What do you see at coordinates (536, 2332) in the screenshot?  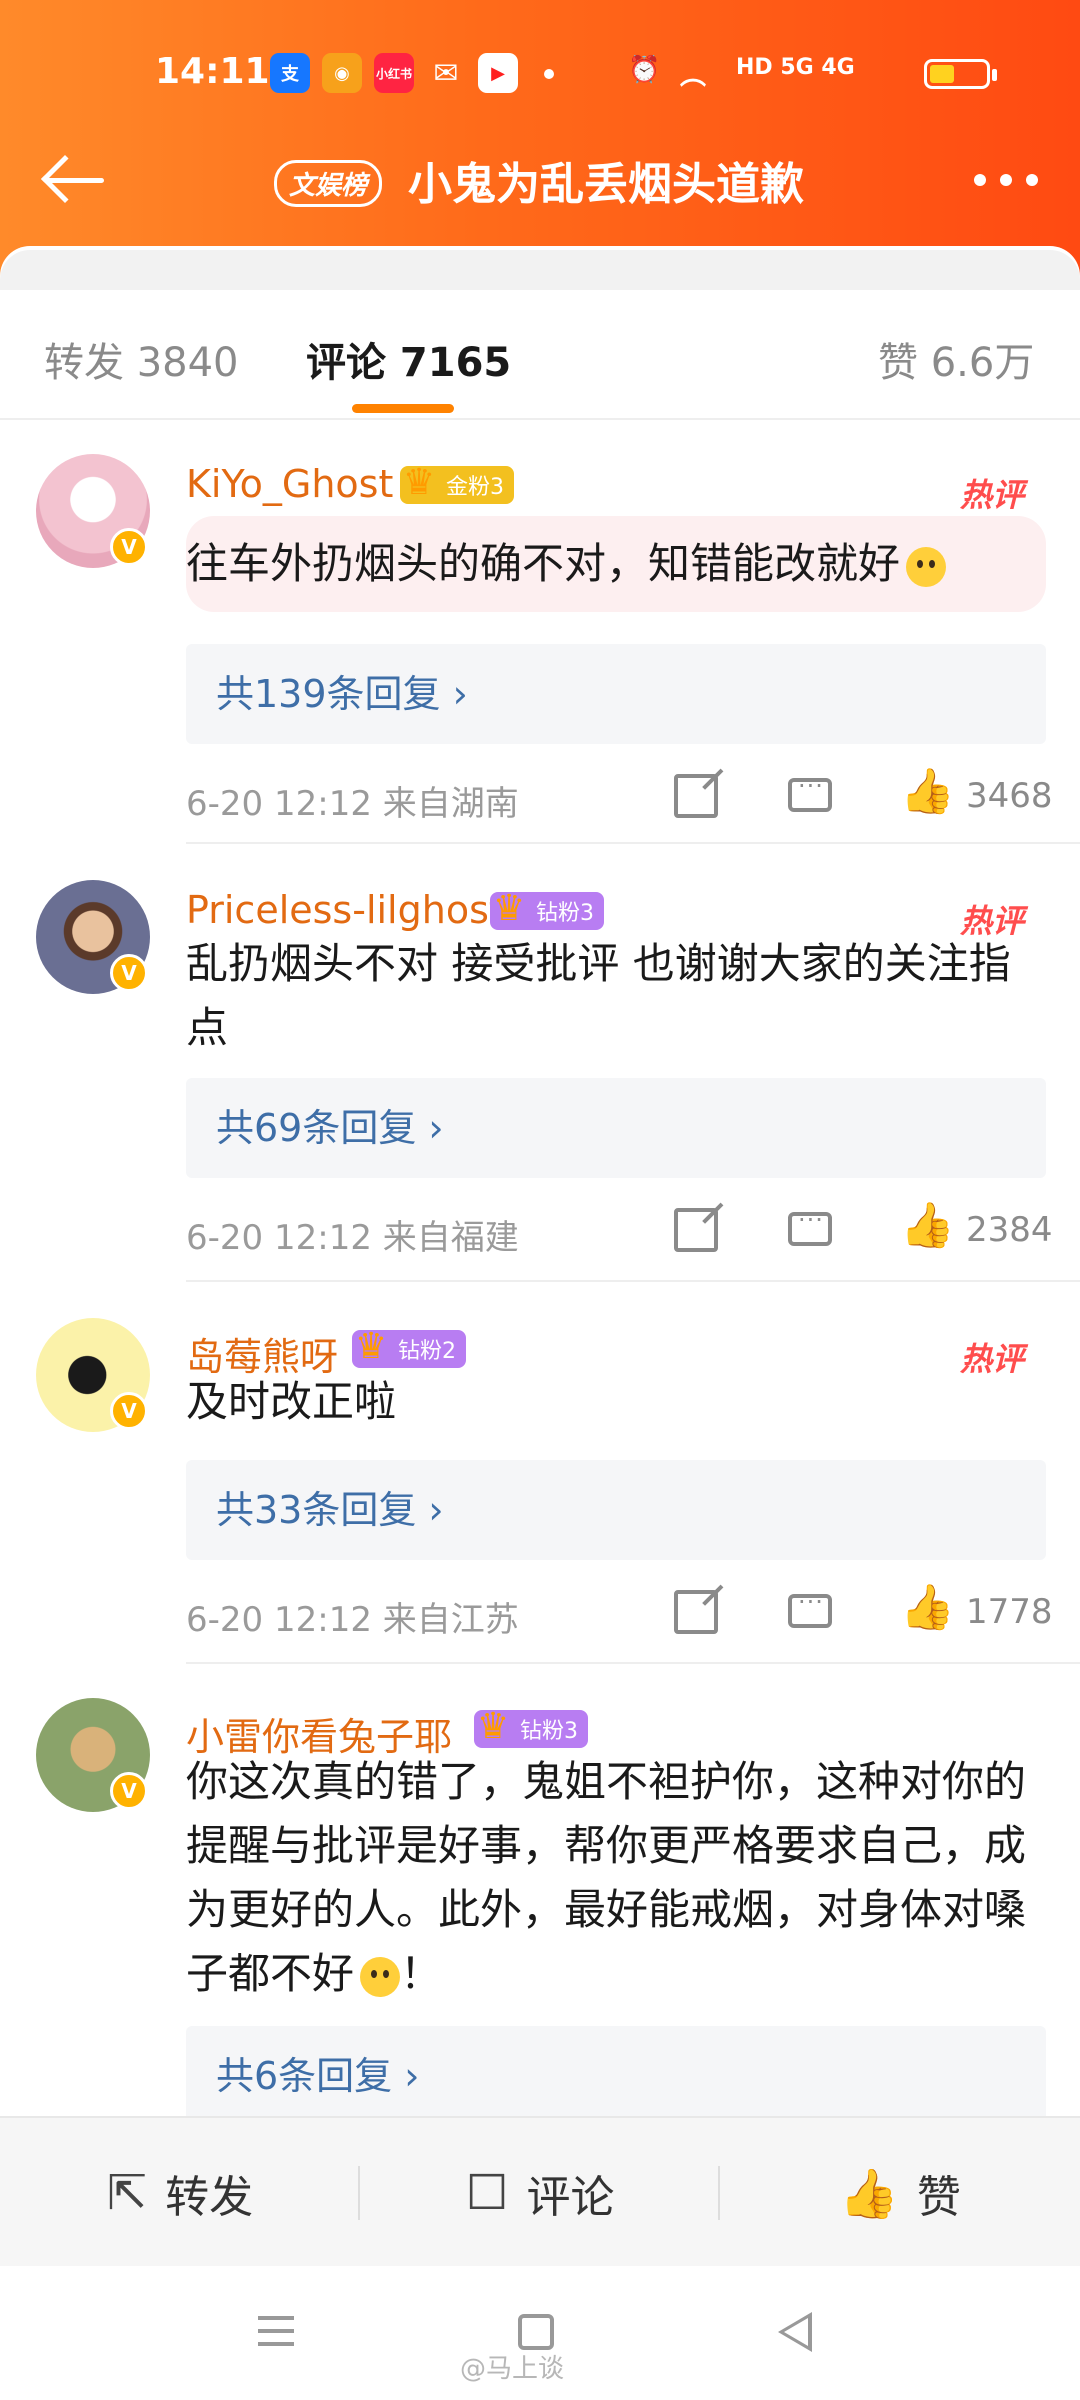 I see `home-icon` at bounding box center [536, 2332].